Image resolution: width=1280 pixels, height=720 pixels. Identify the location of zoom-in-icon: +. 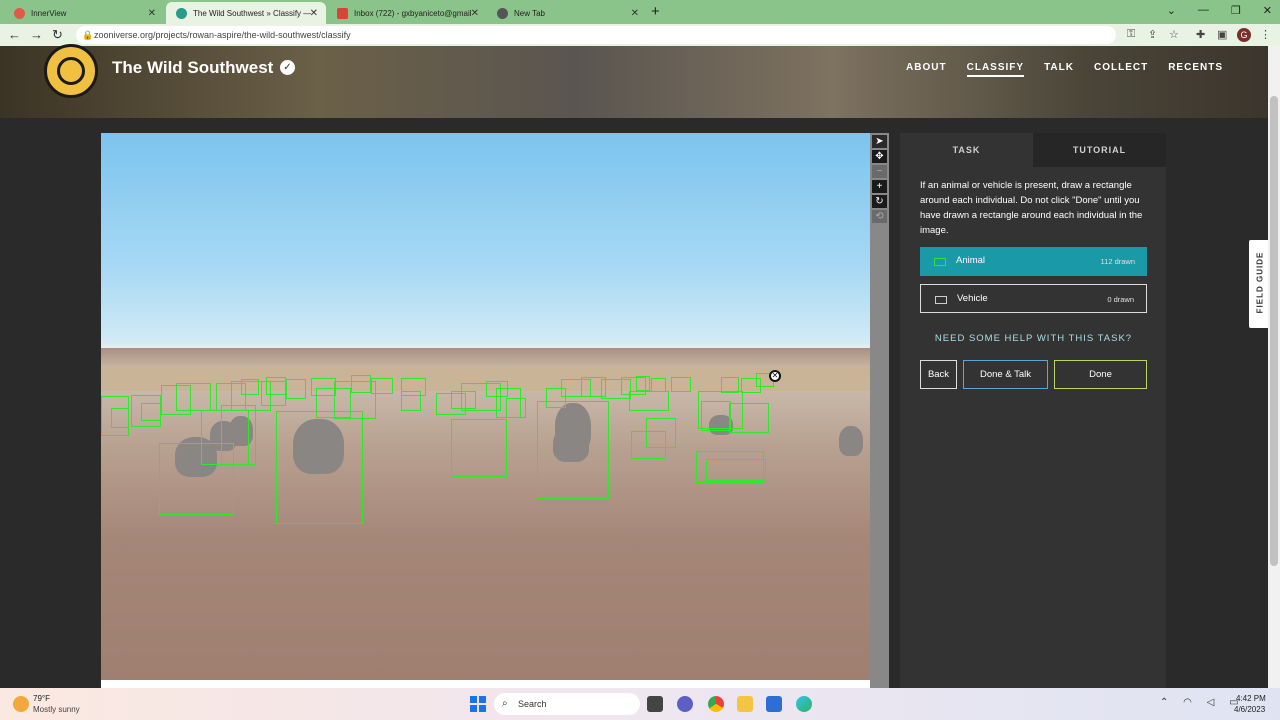
(879, 186).